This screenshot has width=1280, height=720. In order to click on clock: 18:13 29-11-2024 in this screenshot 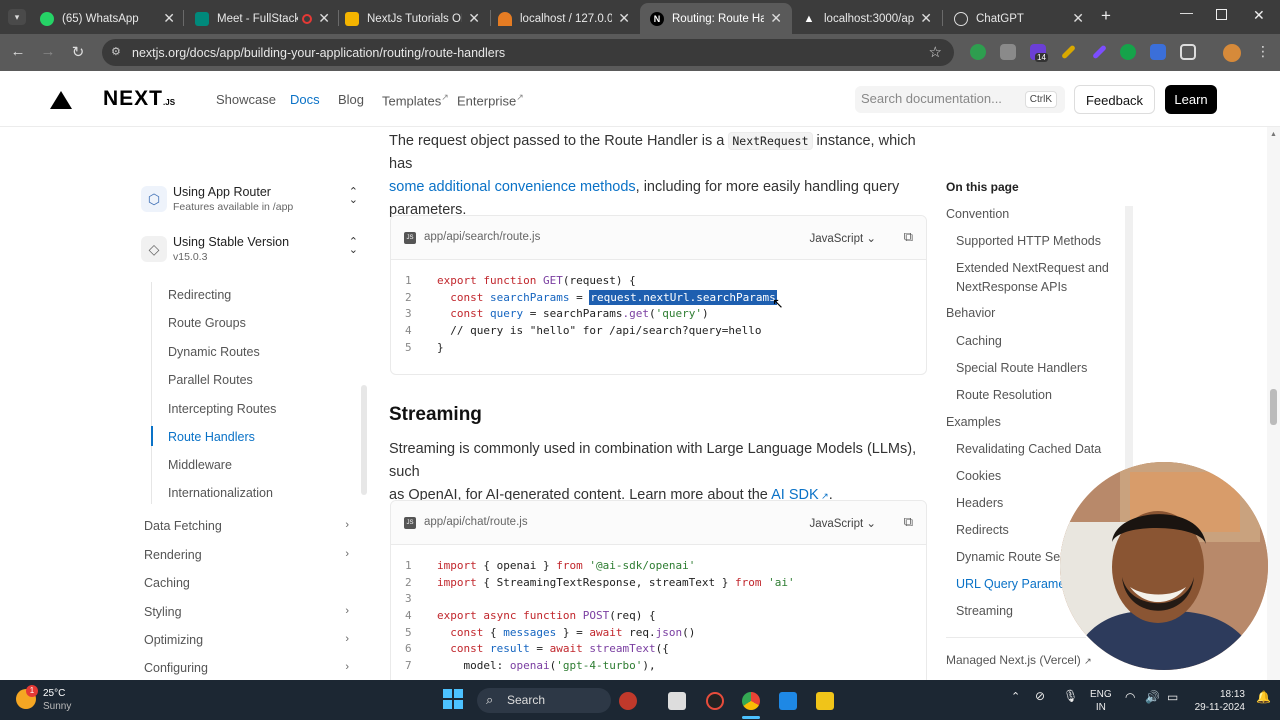, I will do `click(1218, 701)`.